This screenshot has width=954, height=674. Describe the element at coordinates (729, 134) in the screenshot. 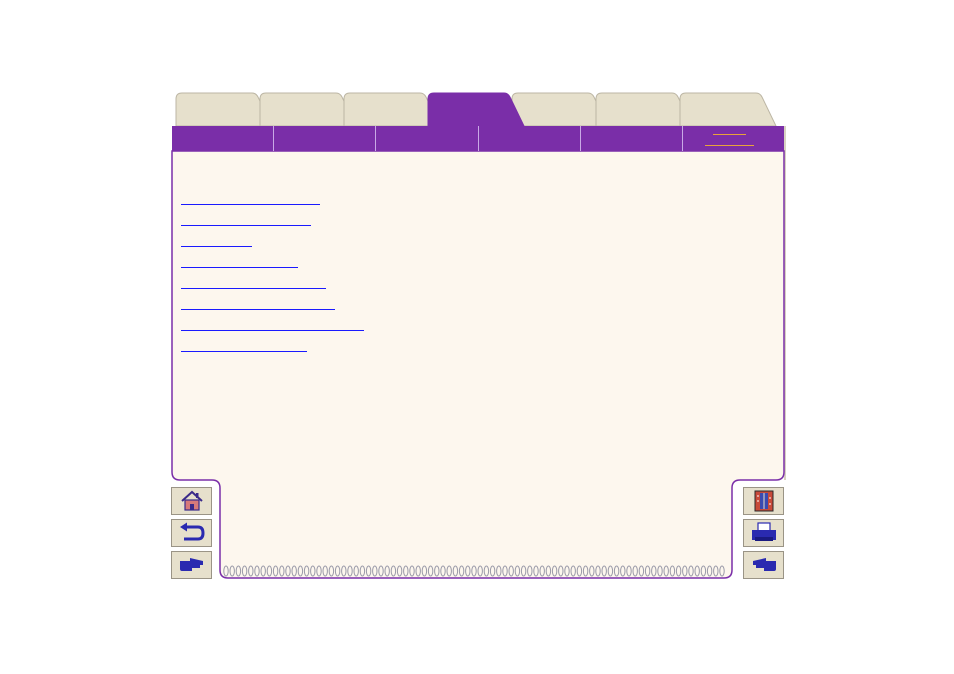

I see `active-underline-top` at that location.